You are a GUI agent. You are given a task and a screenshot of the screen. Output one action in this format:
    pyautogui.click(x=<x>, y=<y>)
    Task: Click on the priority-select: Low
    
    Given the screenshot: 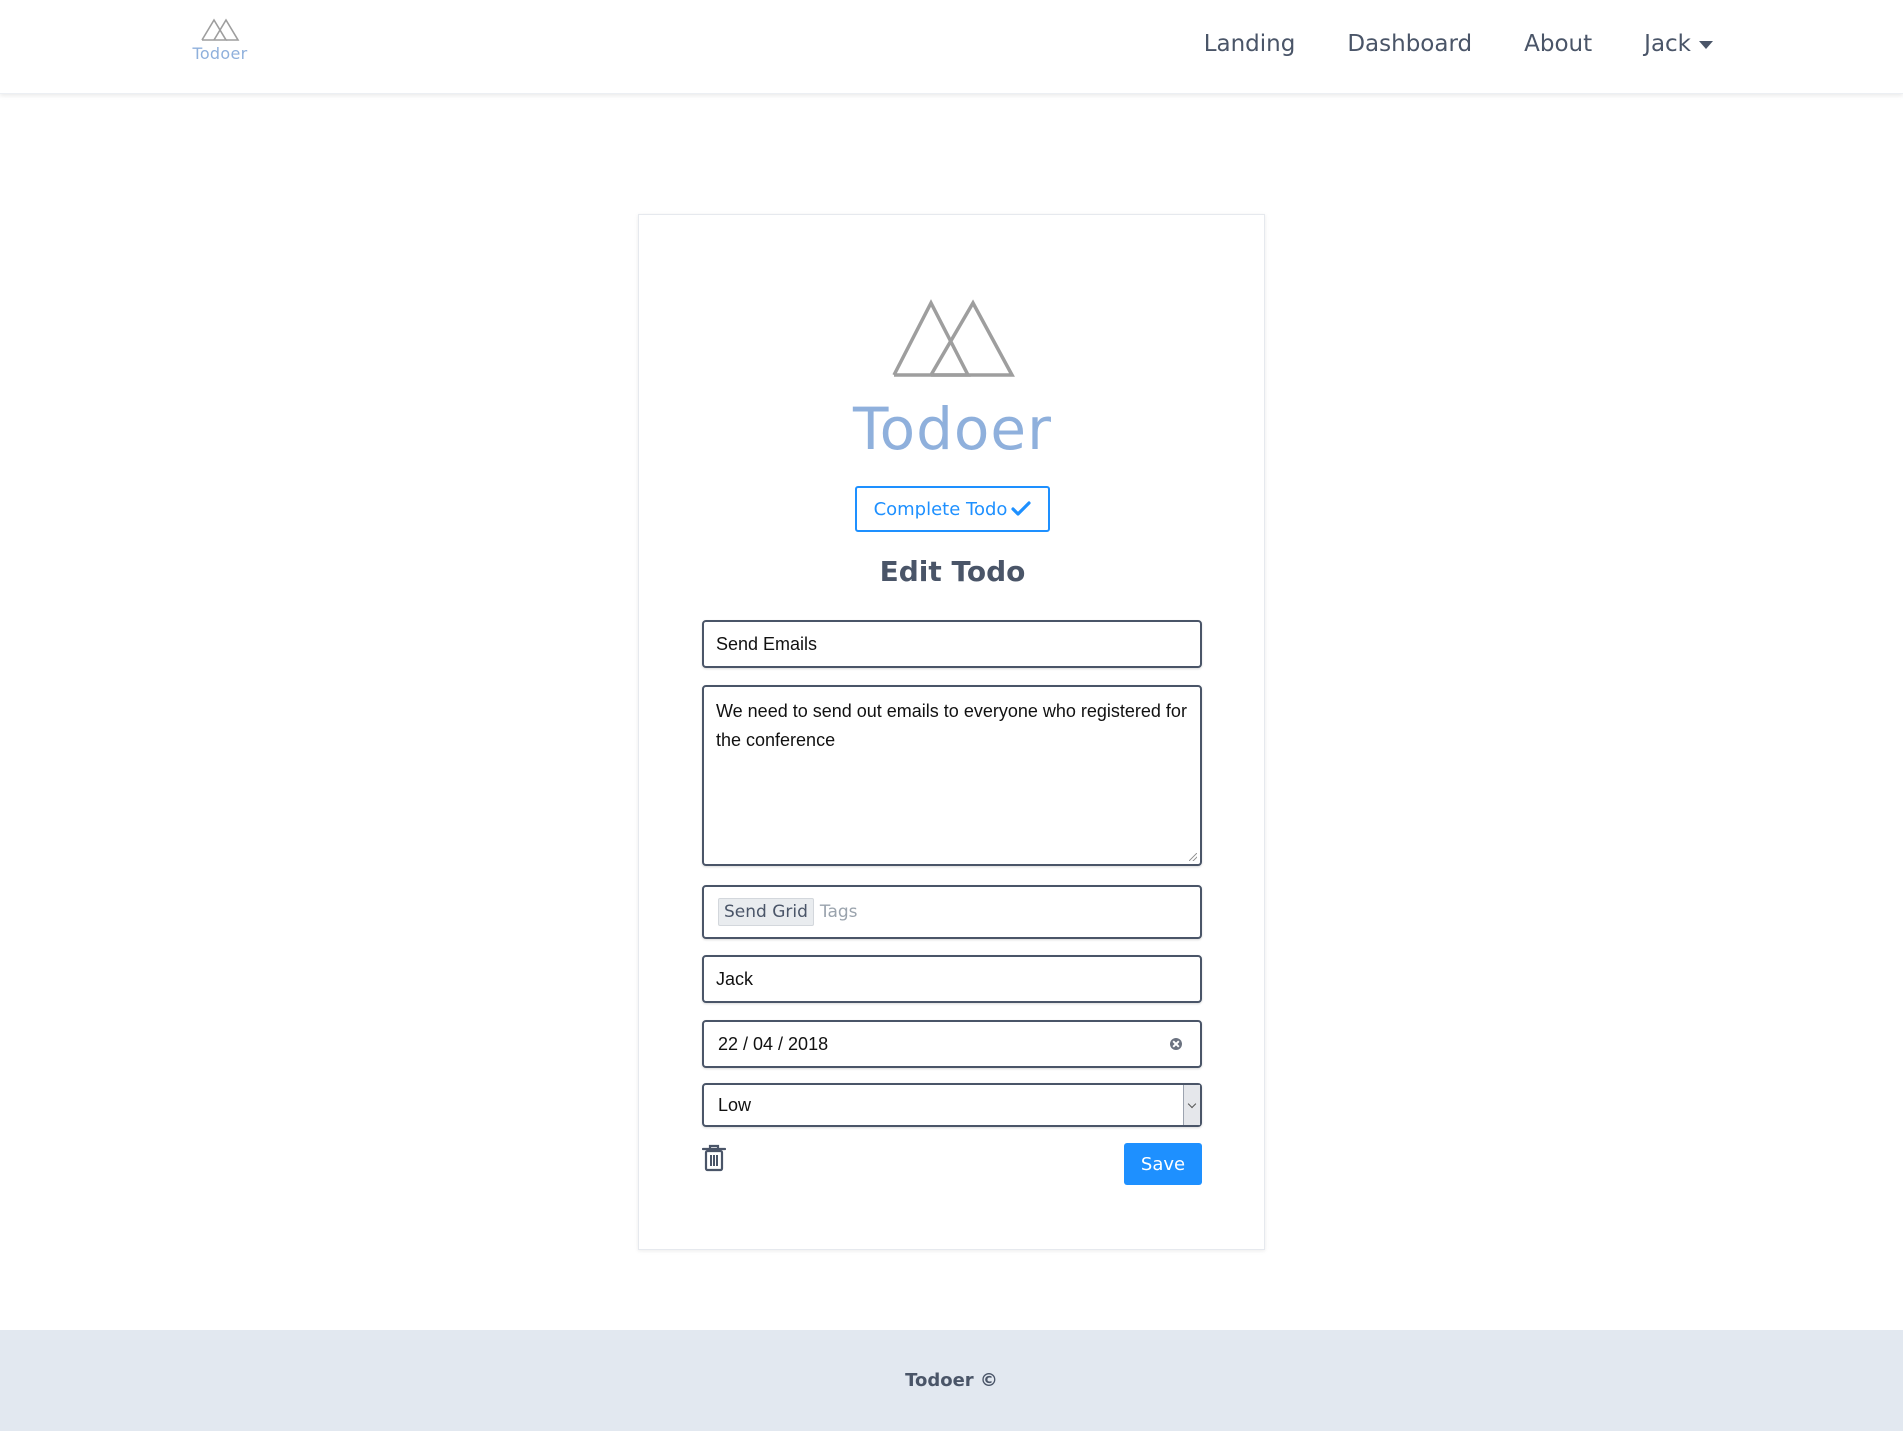 What is the action you would take?
    pyautogui.click(x=952, y=1105)
    